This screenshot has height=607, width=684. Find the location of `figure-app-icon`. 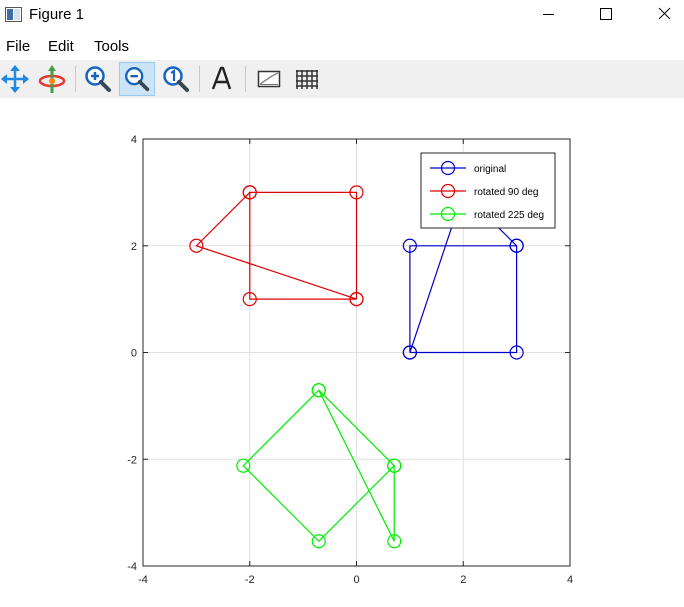

figure-app-icon is located at coordinates (13, 14).